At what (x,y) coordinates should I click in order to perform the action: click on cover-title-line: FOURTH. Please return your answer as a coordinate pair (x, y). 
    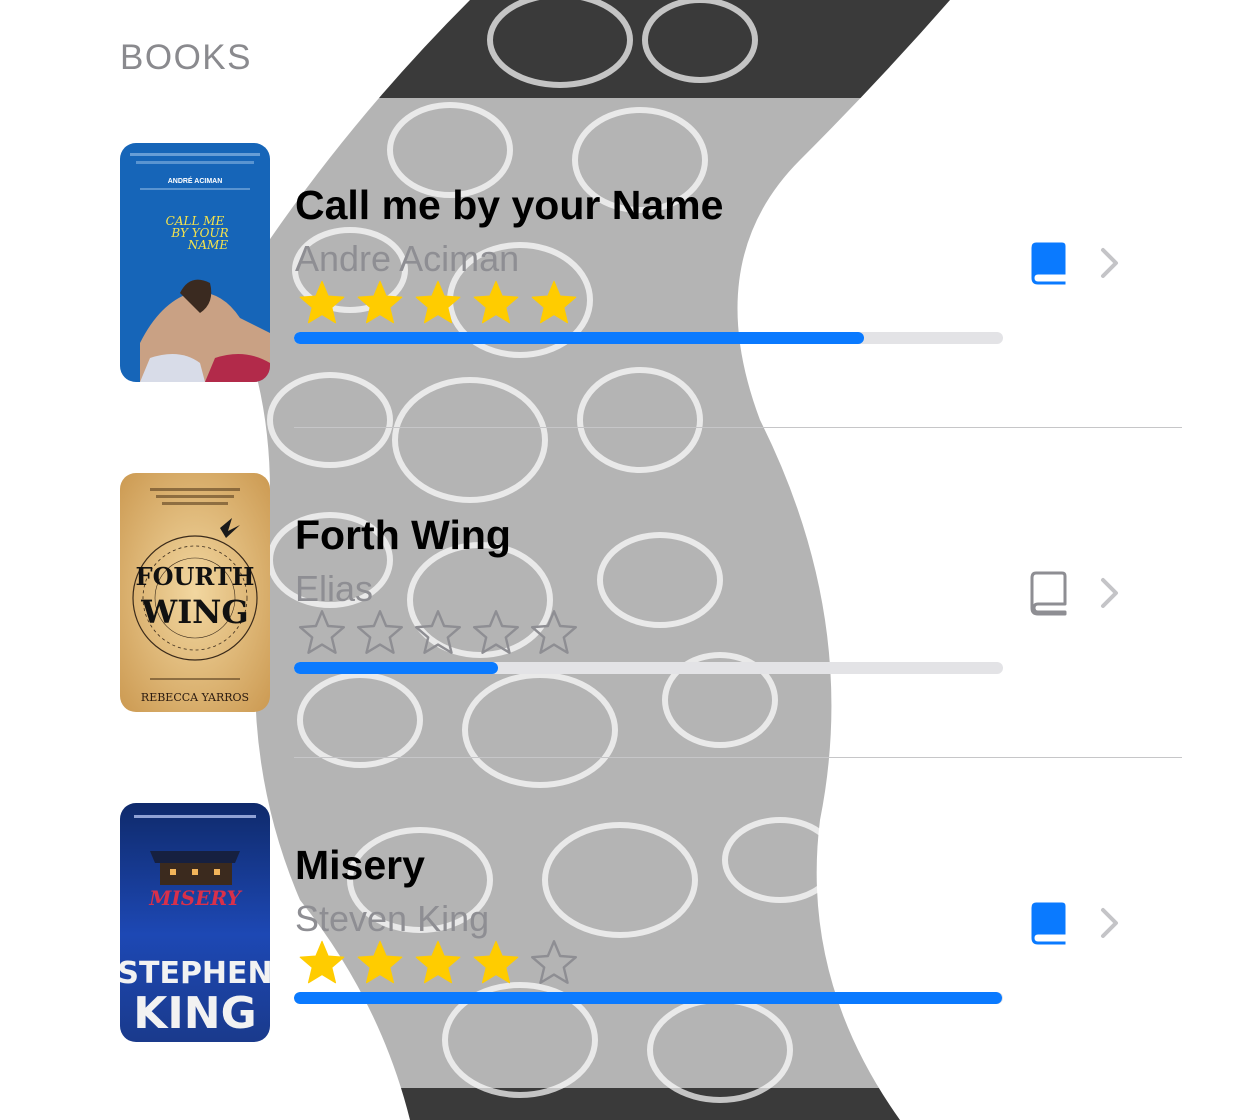
    Looking at the image, I should click on (195, 576).